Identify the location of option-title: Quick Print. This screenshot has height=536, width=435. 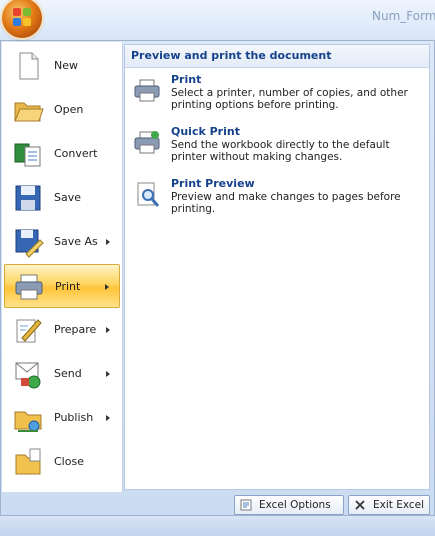
(205, 131).